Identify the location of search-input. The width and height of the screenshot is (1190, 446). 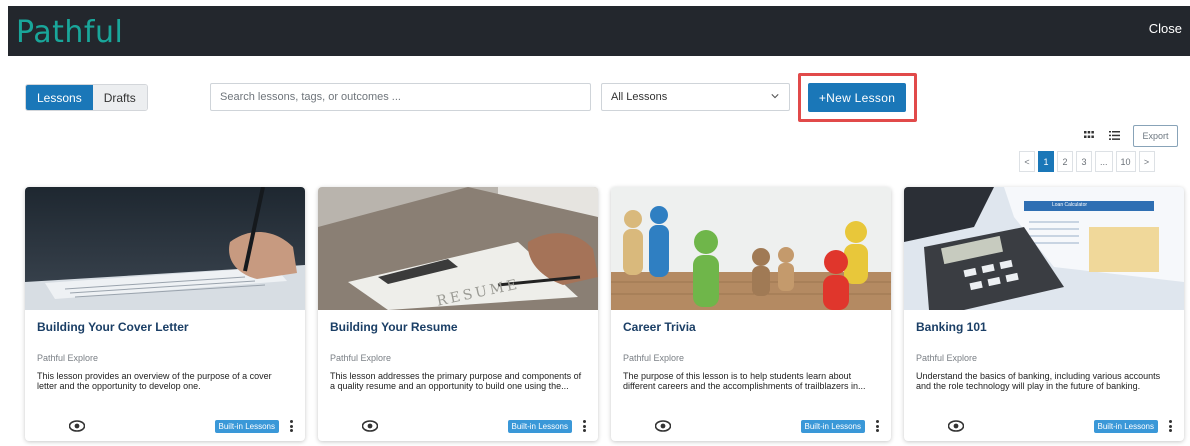
(400, 97).